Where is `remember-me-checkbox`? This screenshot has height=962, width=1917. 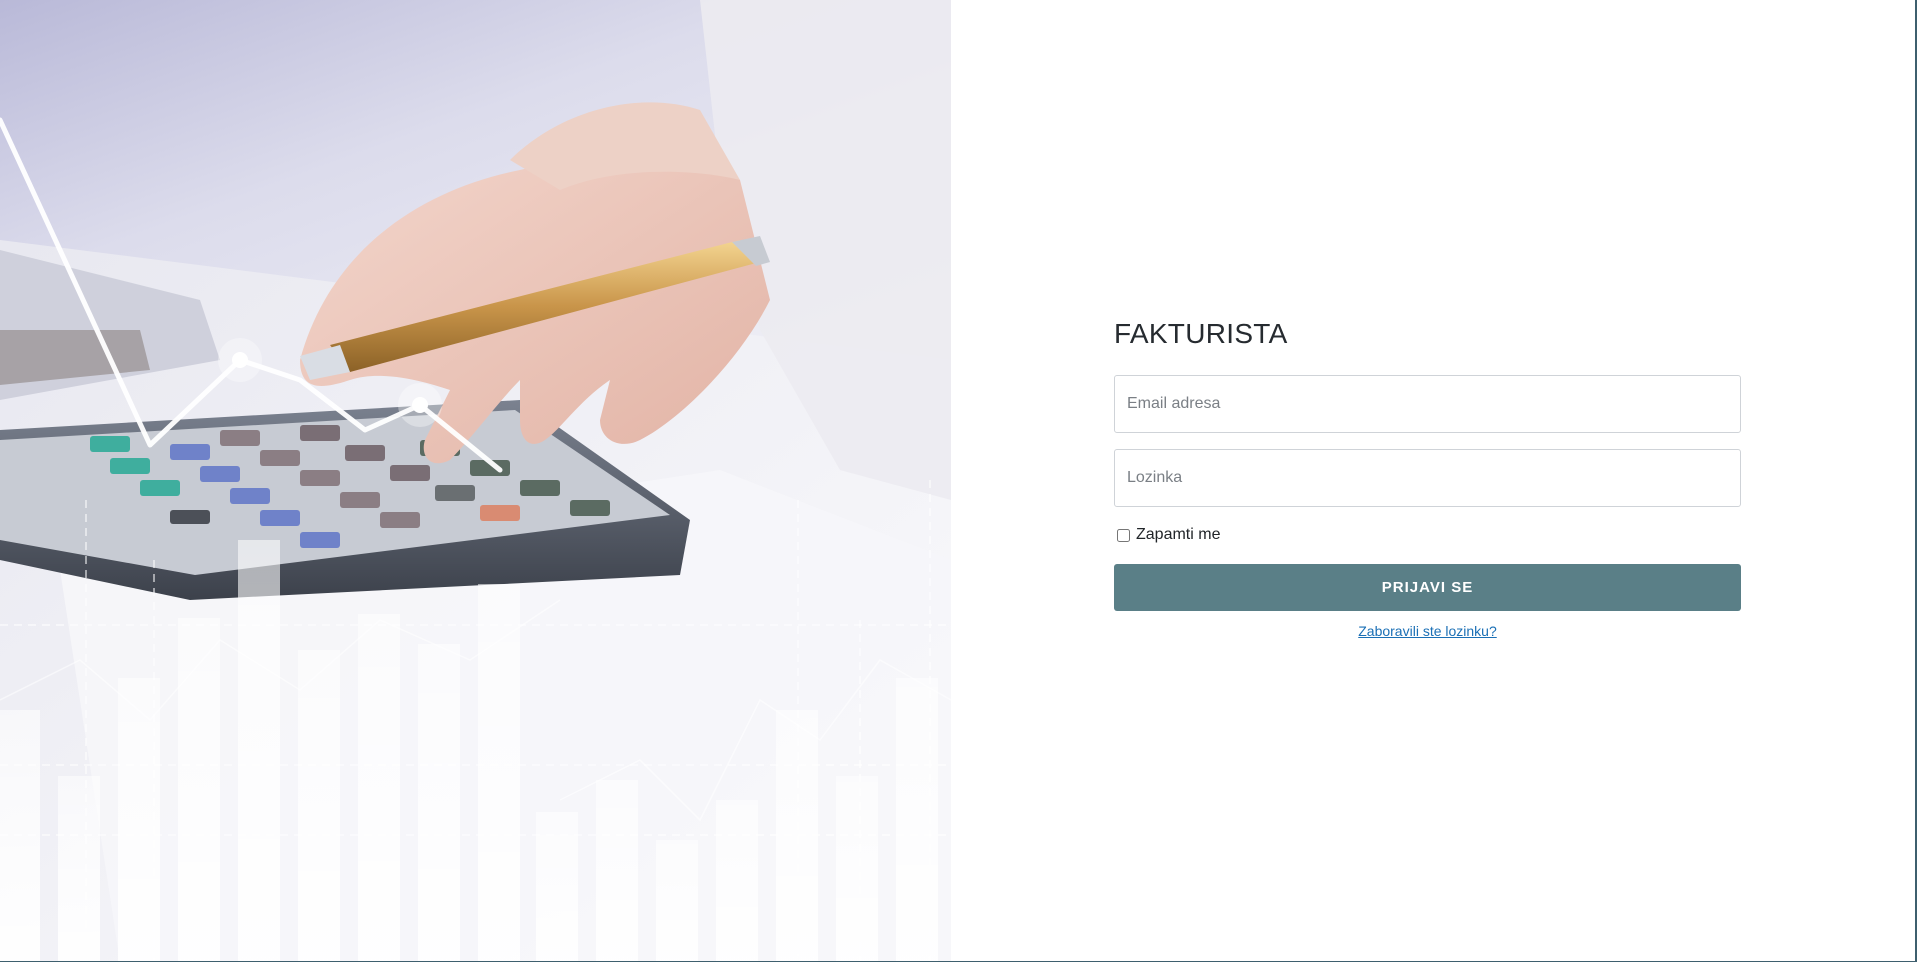
remember-me-checkbox is located at coordinates (1123, 535).